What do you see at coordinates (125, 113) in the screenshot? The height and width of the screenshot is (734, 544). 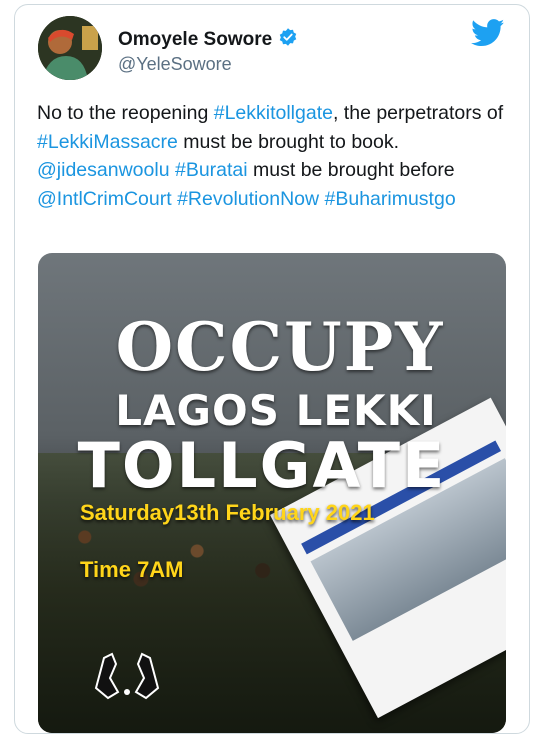 I see `tweet-text-segment: No to the reopening` at bounding box center [125, 113].